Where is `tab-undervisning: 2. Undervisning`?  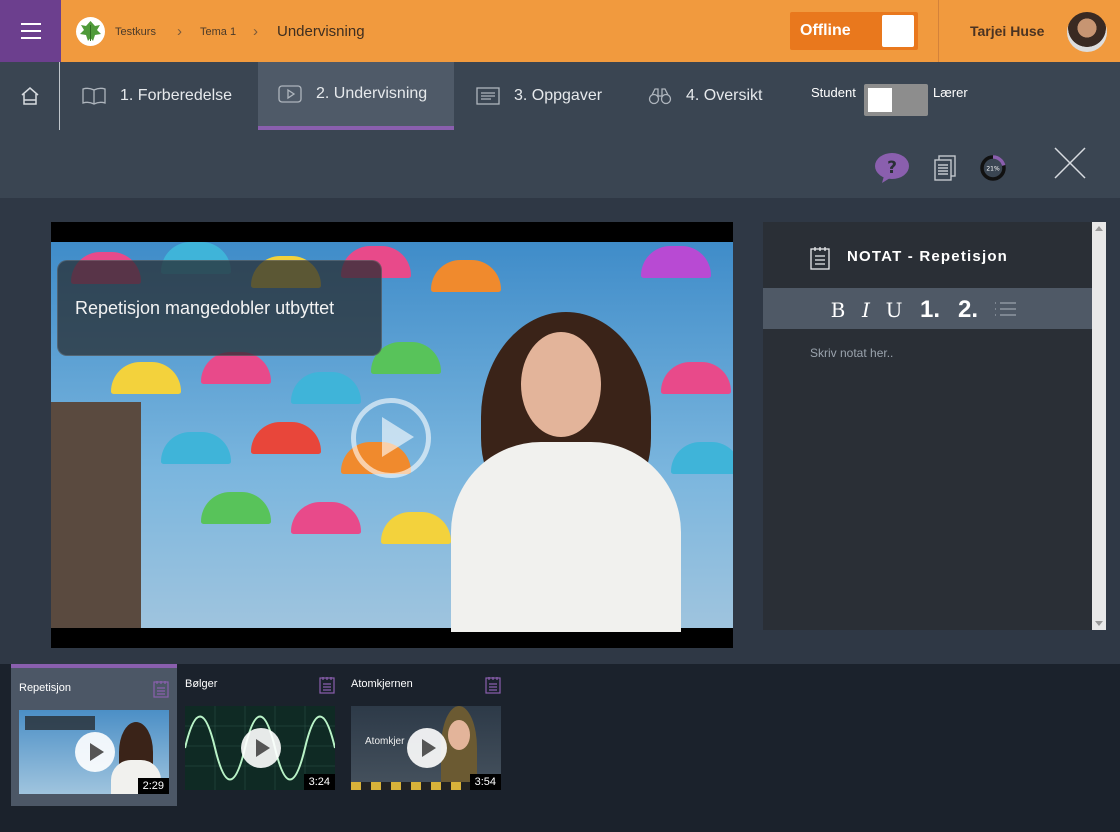
tab-undervisning: 2. Undervisning is located at coordinates (356, 96).